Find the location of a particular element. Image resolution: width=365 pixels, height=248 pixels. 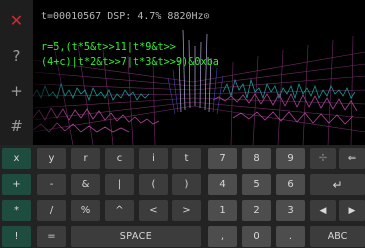

key-t: t is located at coordinates (186, 158).